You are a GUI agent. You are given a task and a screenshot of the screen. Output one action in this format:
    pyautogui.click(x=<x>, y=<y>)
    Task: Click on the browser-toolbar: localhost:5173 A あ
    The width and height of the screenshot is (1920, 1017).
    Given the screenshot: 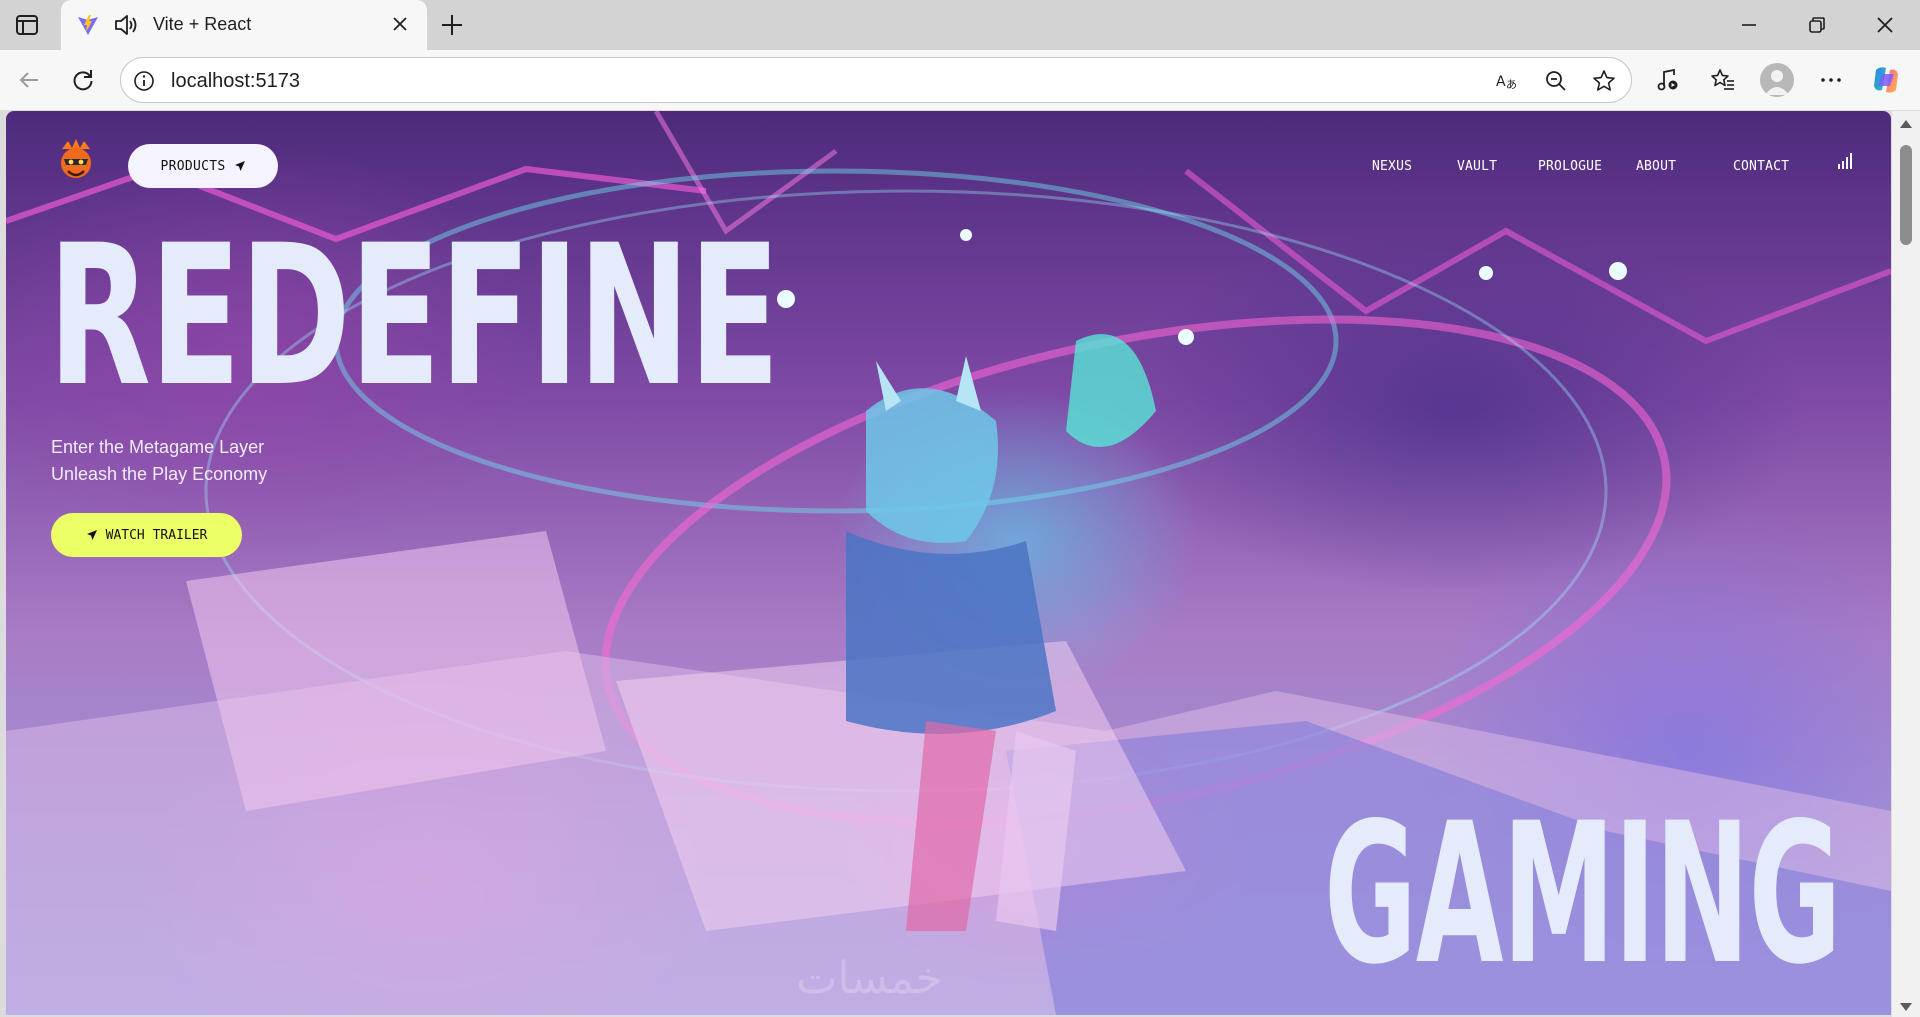 What is the action you would take?
    pyautogui.click(x=960, y=80)
    